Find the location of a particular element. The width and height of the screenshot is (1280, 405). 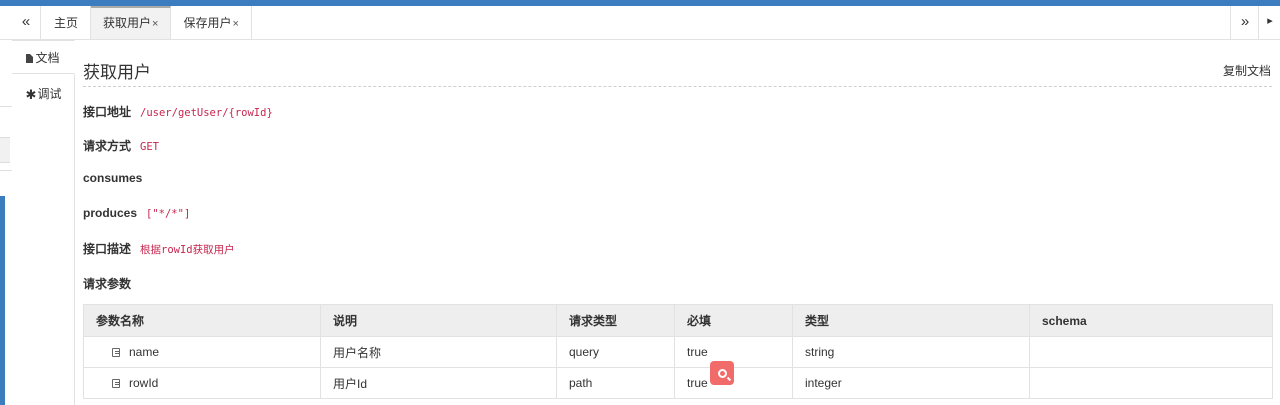

tab-menu-button: ▸ is located at coordinates (1269, 22).